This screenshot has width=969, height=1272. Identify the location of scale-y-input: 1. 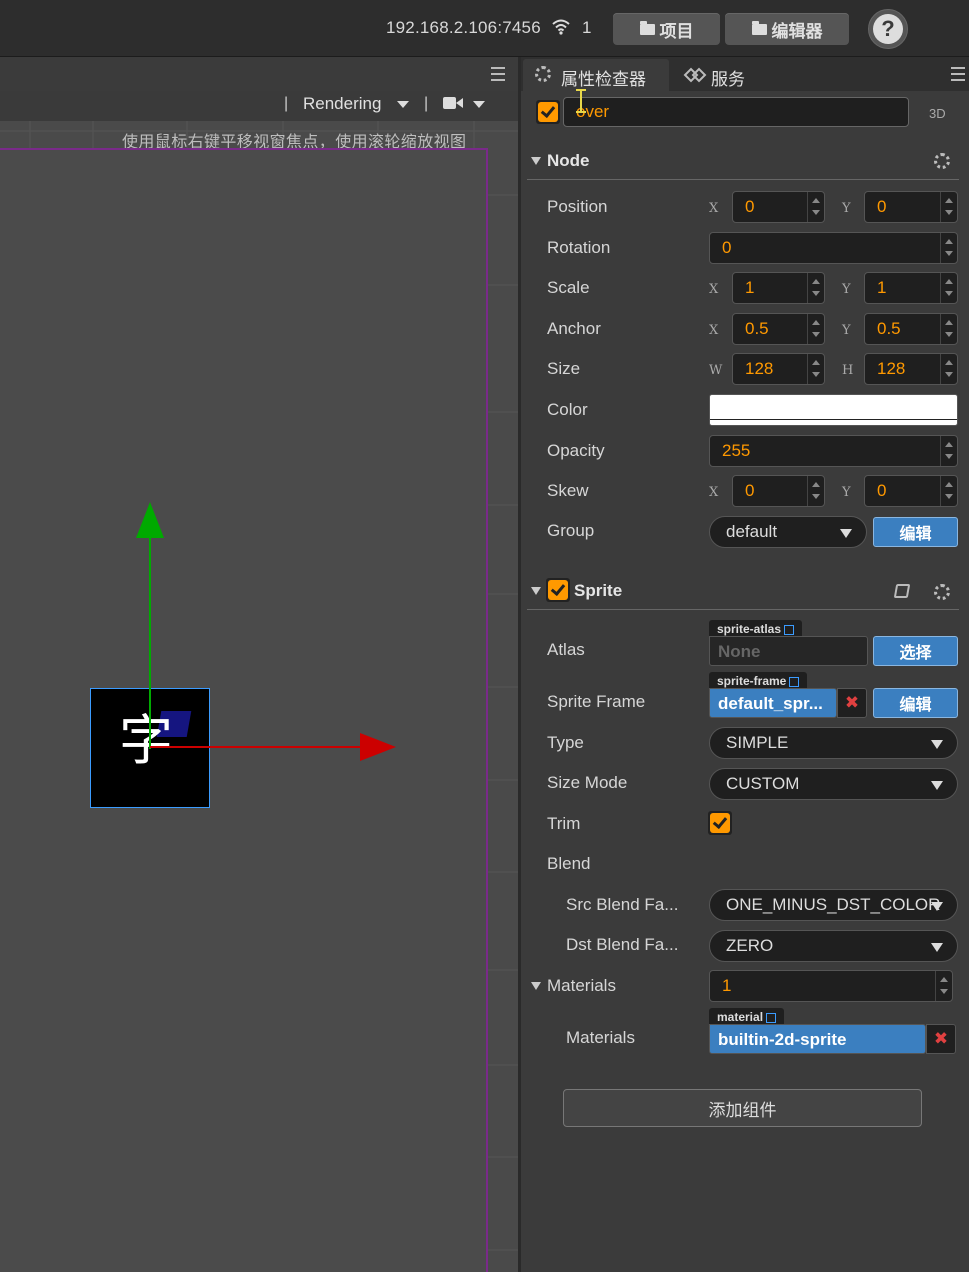
(911, 288).